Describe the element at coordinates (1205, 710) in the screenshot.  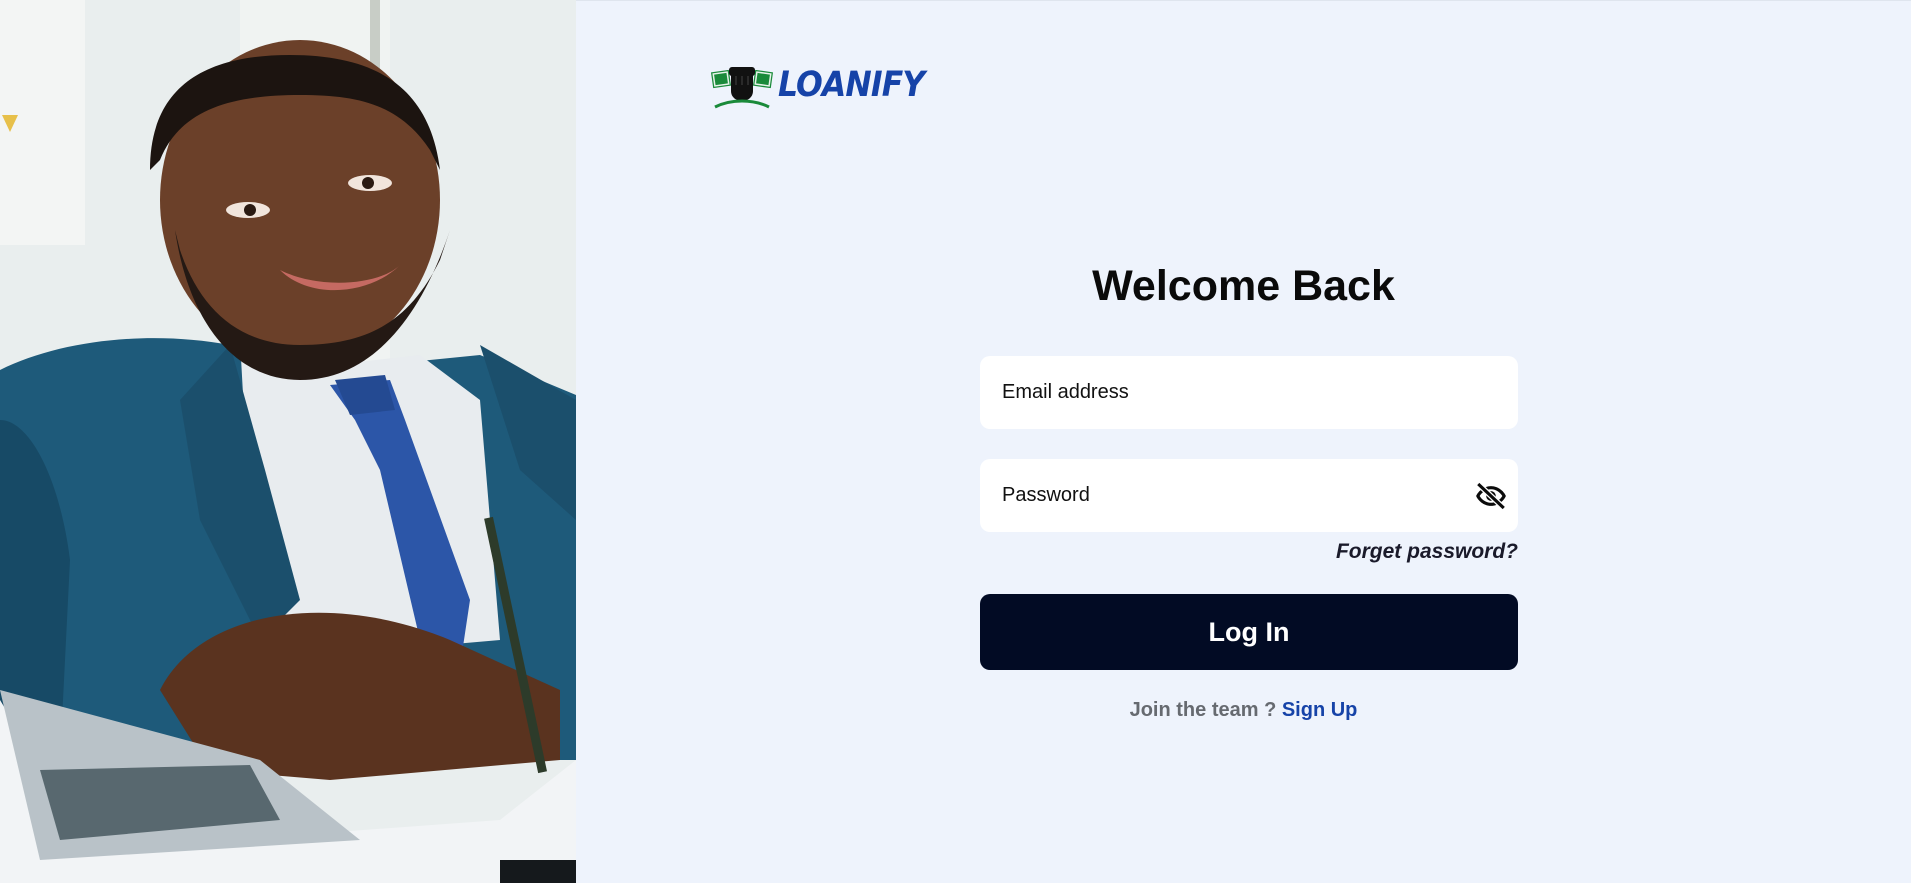
I see `signup-prompt: Join the team ?` at that location.